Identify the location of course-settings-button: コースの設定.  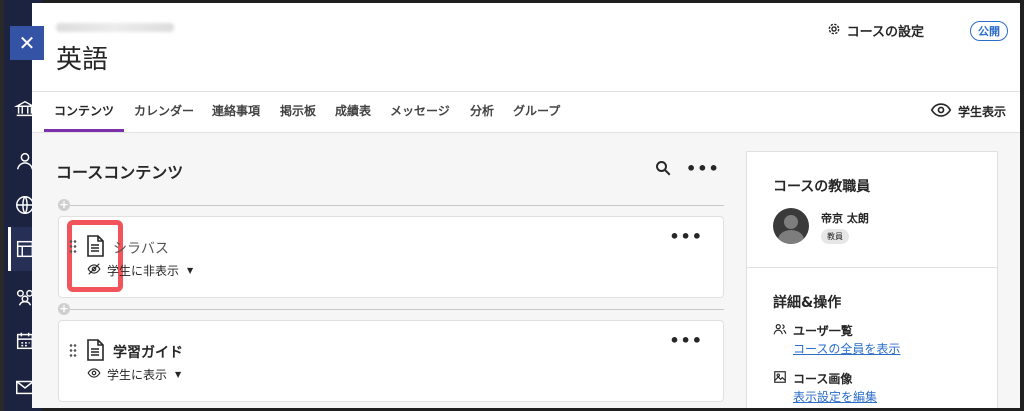
(875, 30).